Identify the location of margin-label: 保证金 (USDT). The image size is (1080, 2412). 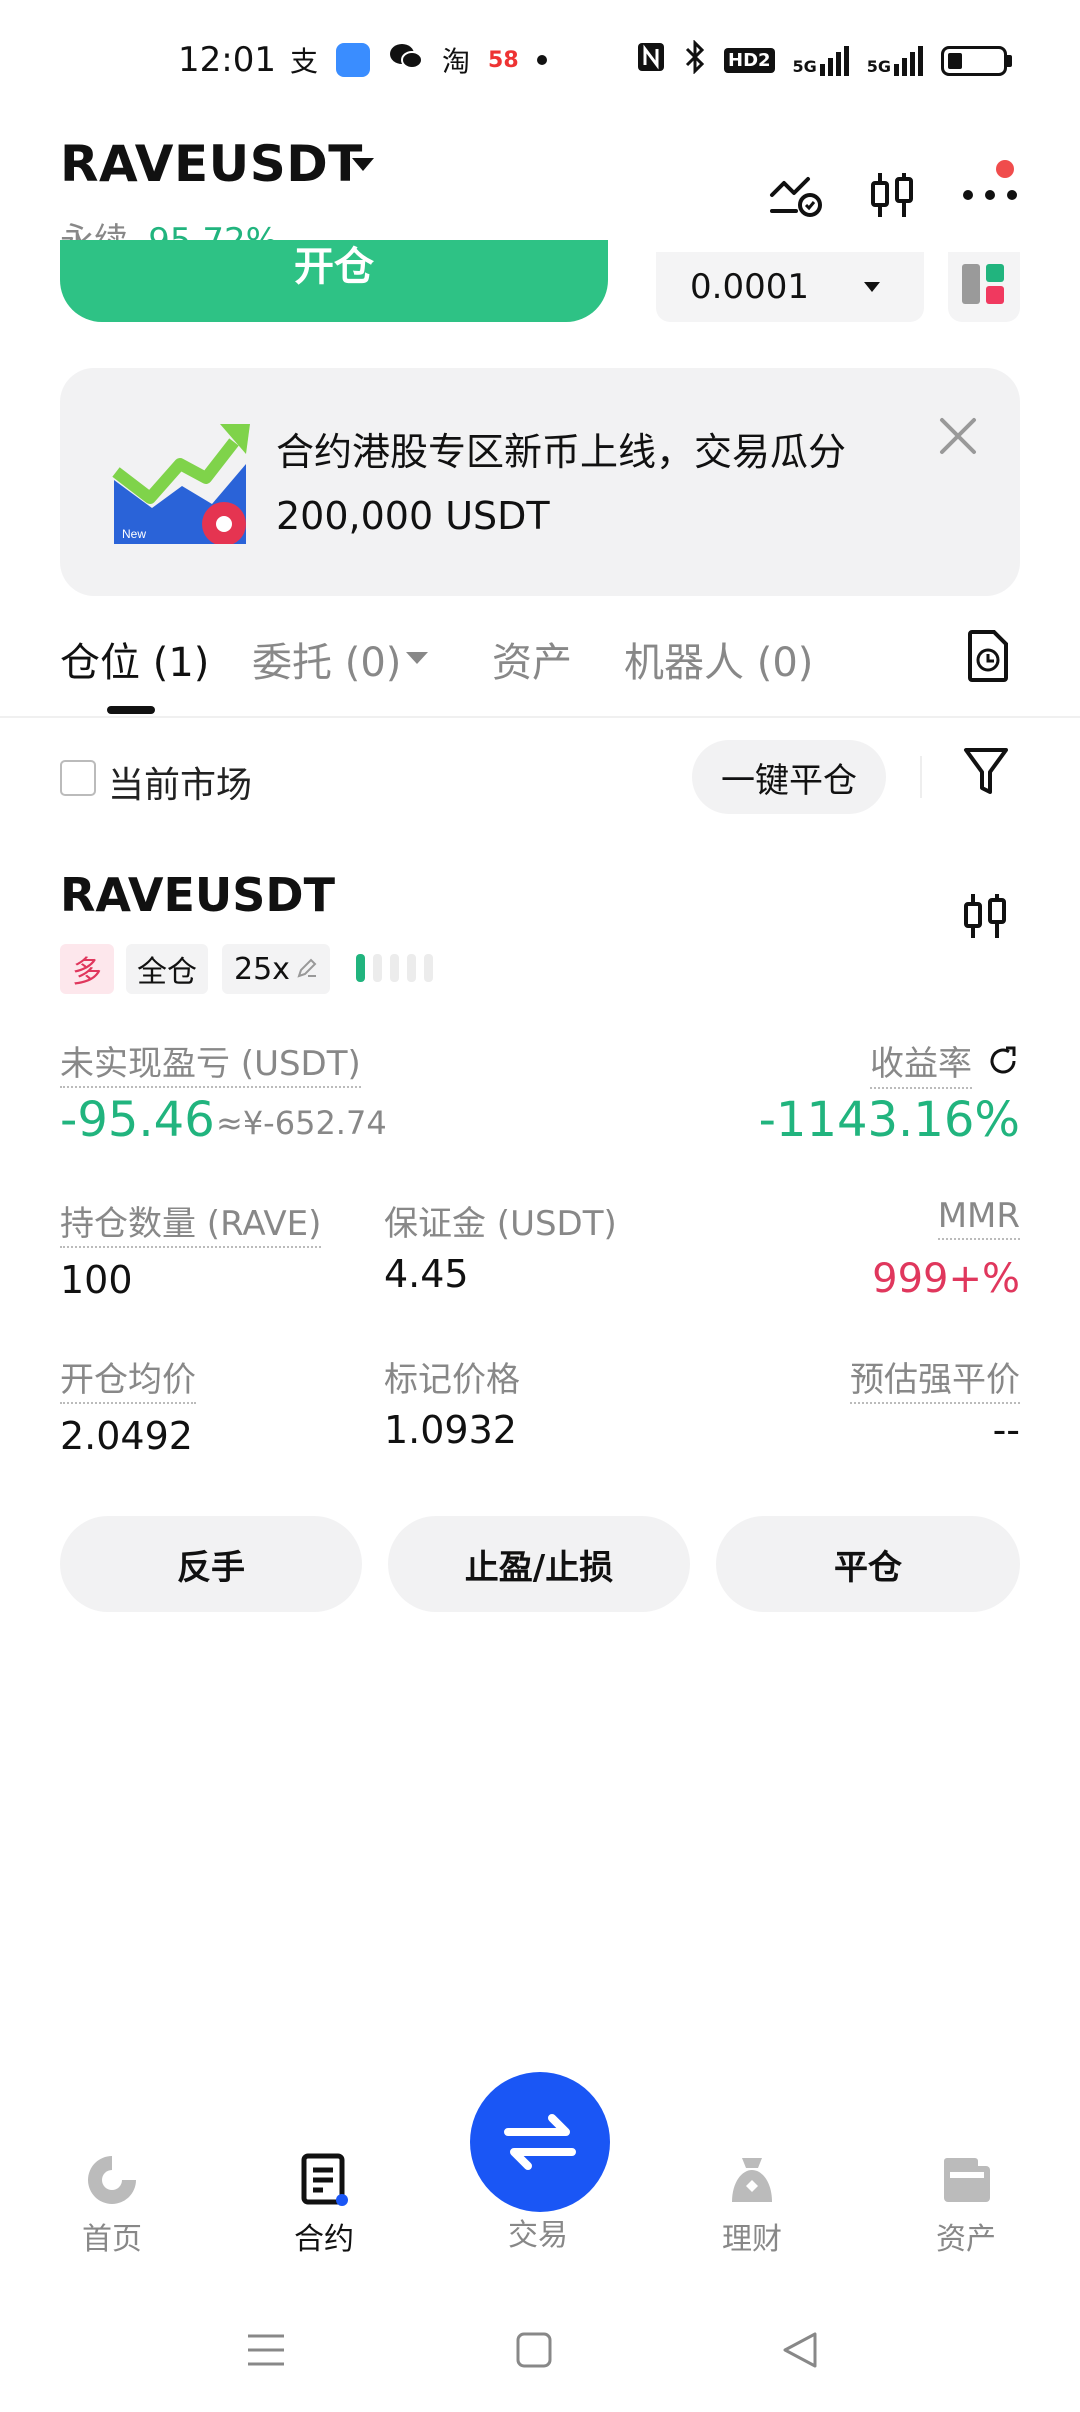
(500, 1224).